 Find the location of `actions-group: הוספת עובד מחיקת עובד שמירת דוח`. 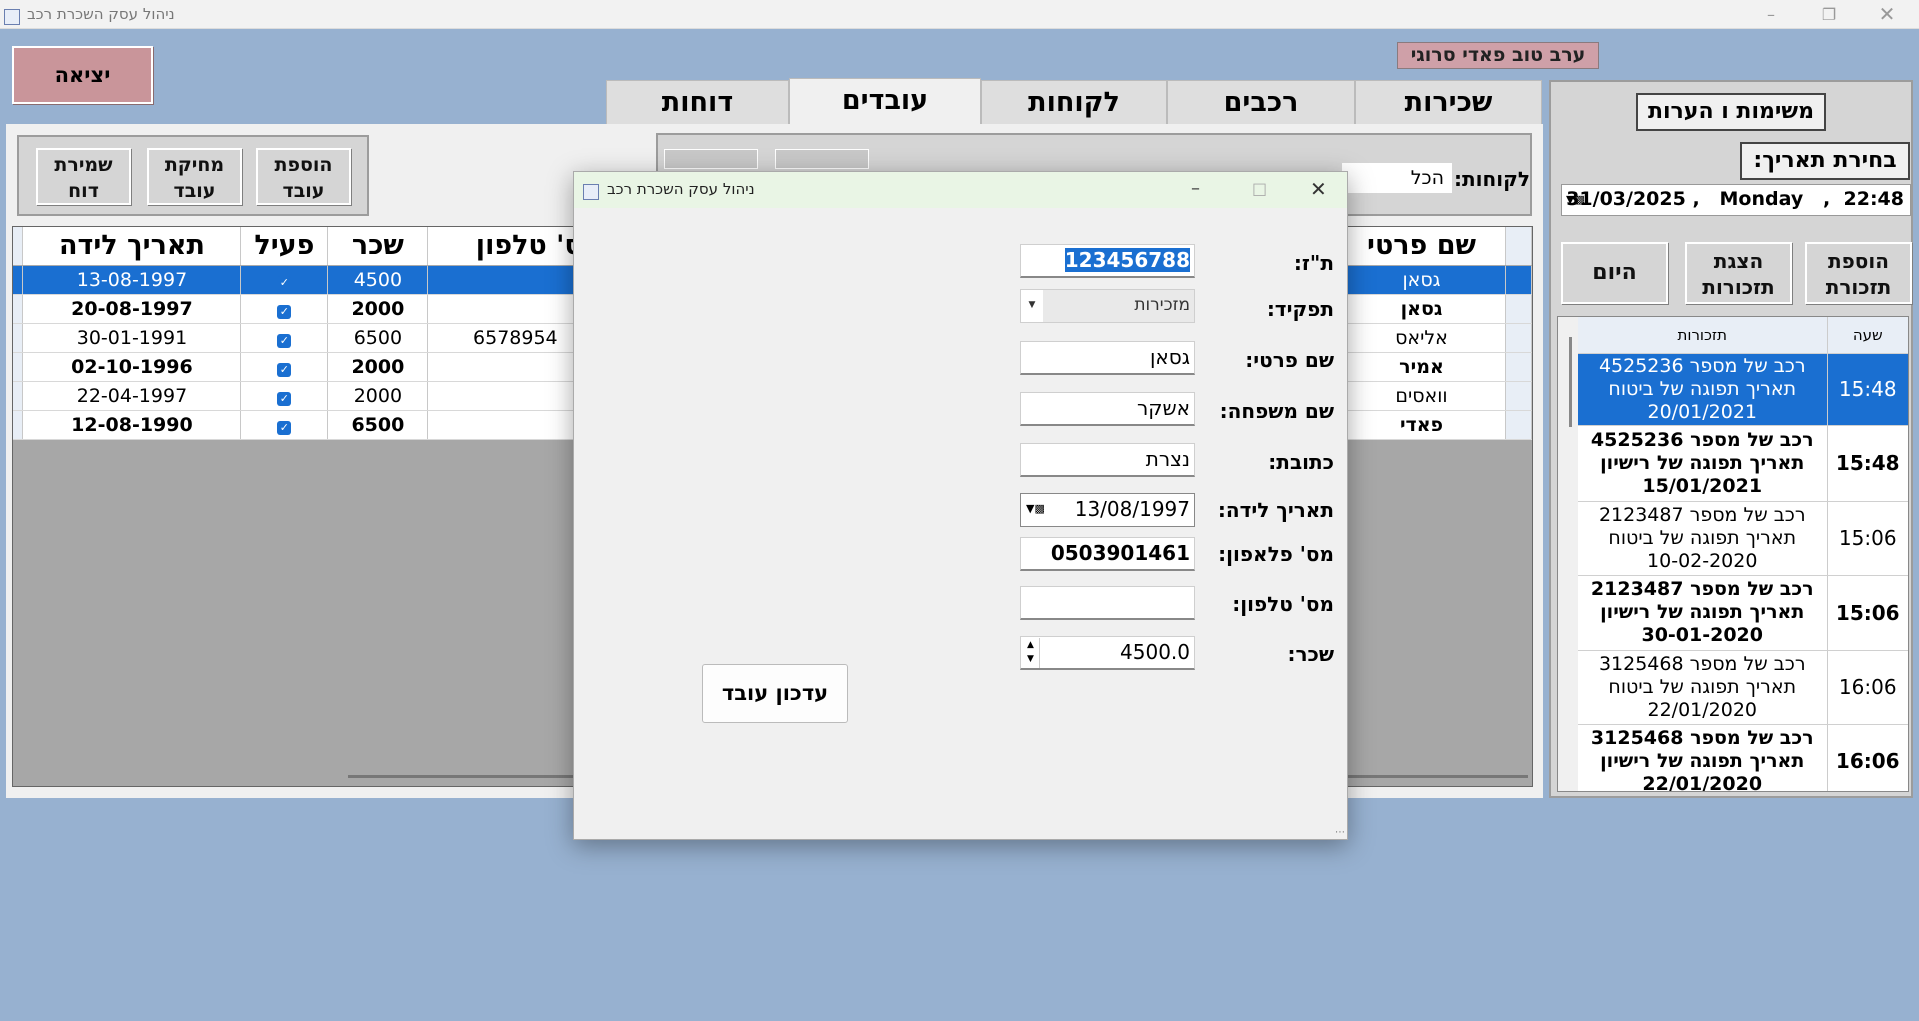

actions-group: הוספת עובד מחיקת עובד שמירת דוח is located at coordinates (193, 175).